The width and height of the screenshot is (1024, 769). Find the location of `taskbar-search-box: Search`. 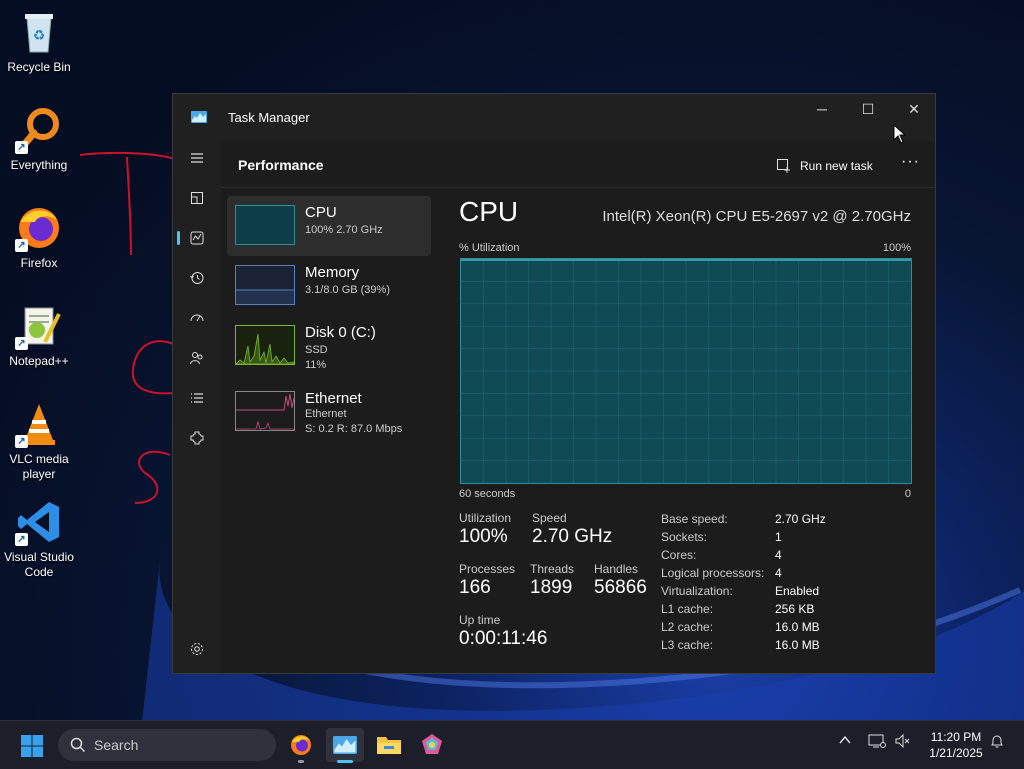

taskbar-search-box: Search is located at coordinates (167, 745).